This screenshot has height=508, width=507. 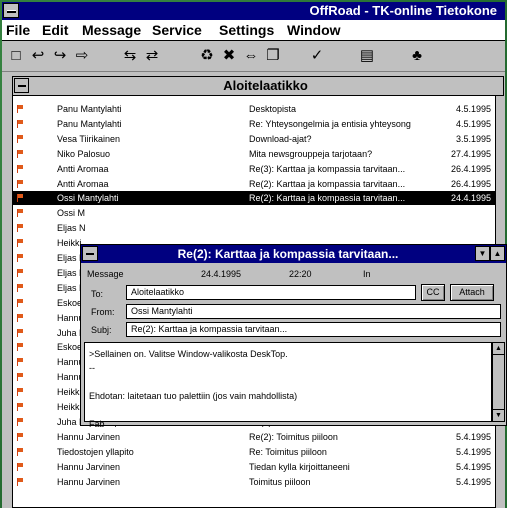 I want to click on cut-icon: ✖, so click(x=229, y=56).